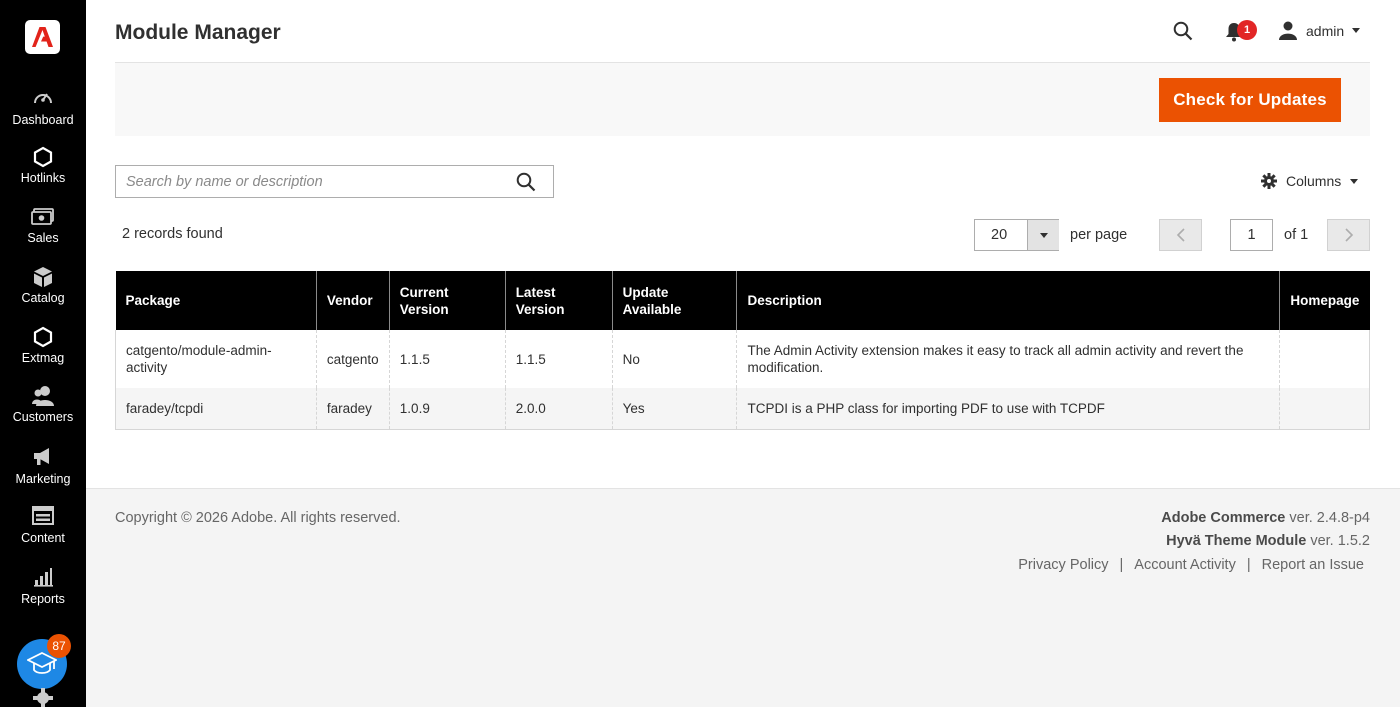  What do you see at coordinates (43, 517) in the screenshot?
I see `content-icon` at bounding box center [43, 517].